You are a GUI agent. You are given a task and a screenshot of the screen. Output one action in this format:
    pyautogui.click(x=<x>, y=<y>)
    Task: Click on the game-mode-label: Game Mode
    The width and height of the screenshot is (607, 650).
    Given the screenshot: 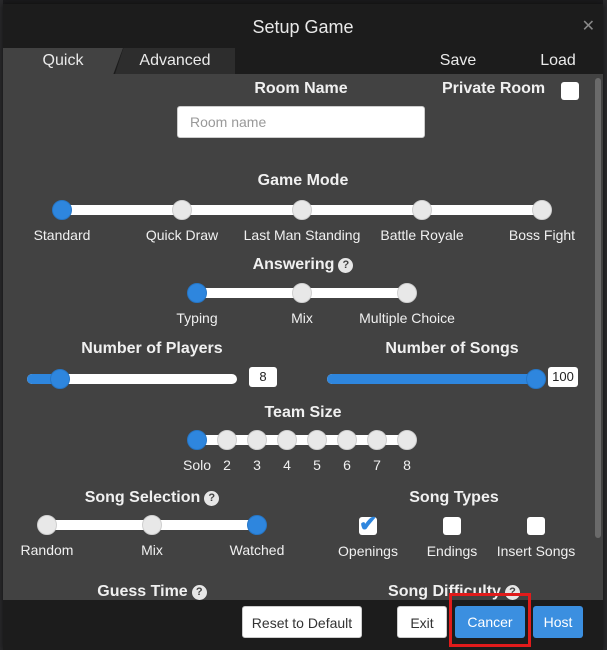 What is the action you would take?
    pyautogui.click(x=303, y=180)
    